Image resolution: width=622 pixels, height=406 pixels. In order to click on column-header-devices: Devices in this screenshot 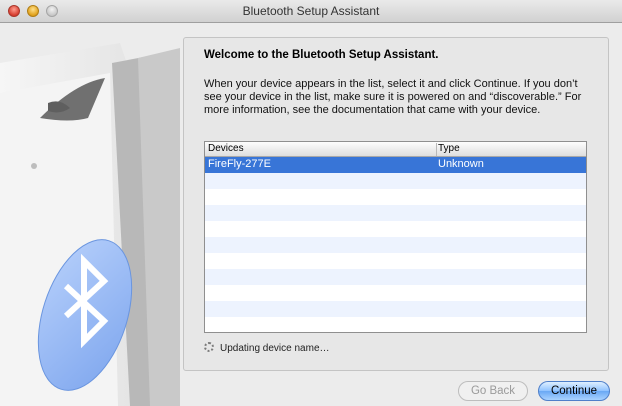, I will do `click(322, 149)`.